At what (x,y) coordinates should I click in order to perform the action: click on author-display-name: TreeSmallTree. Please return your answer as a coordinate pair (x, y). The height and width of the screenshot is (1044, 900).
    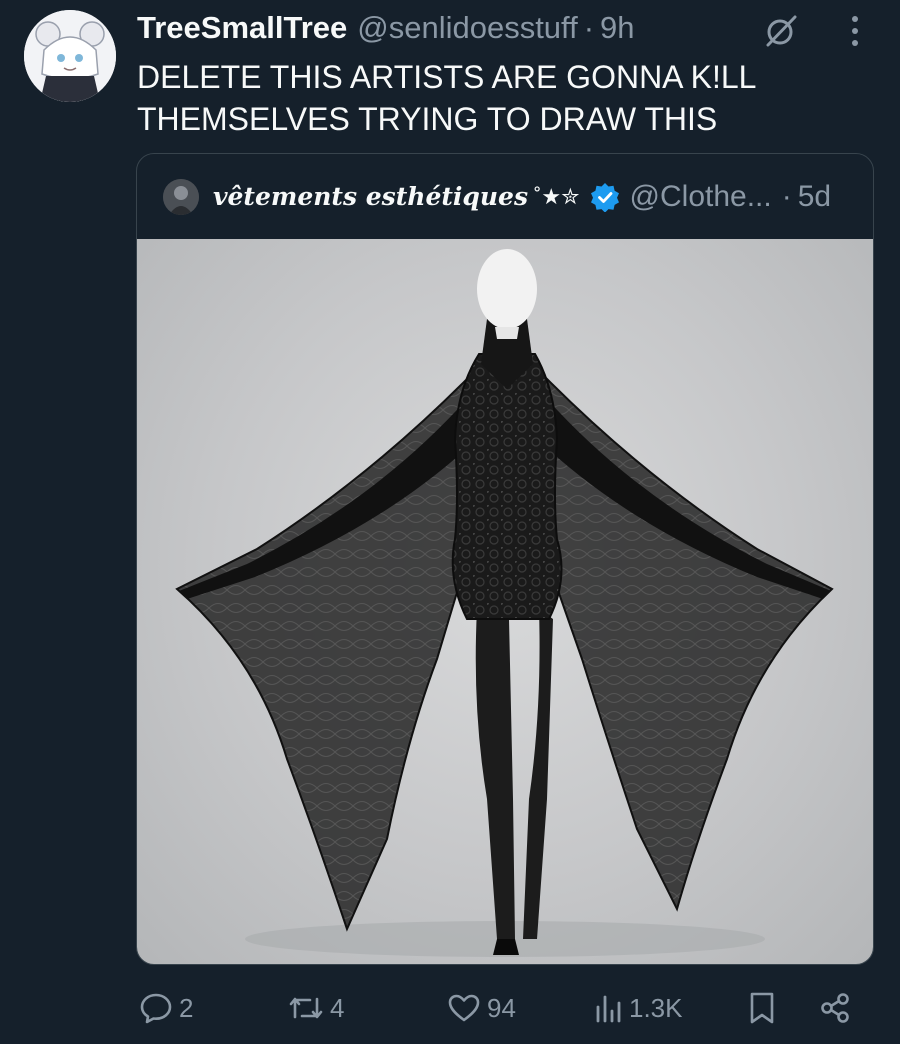
    Looking at the image, I should click on (242, 28).